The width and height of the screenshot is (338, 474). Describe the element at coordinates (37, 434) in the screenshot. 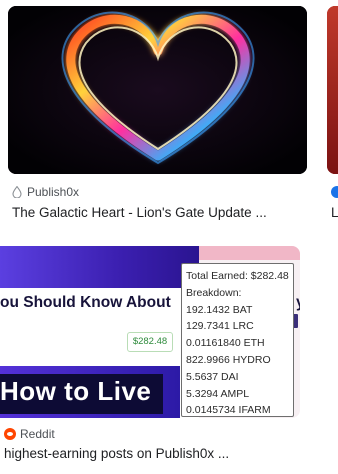

I see `card2-source-label: Reddit` at that location.